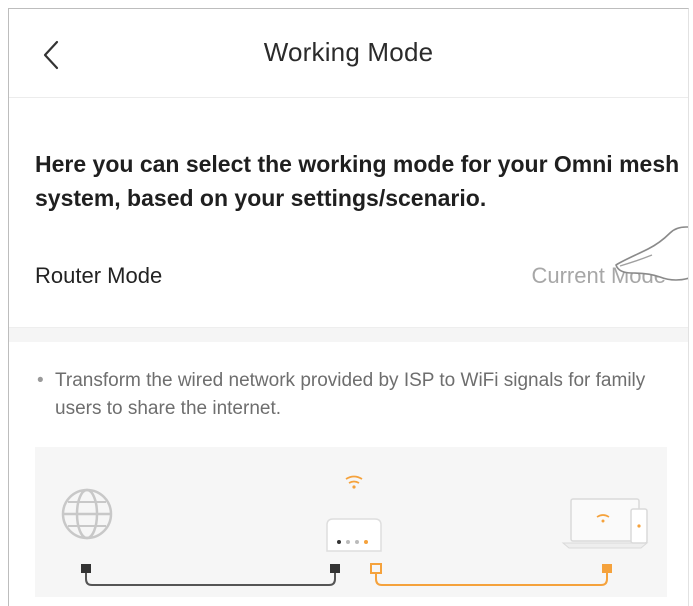 The image size is (693, 606). What do you see at coordinates (348, 334) in the screenshot?
I see `section-divider` at bounding box center [348, 334].